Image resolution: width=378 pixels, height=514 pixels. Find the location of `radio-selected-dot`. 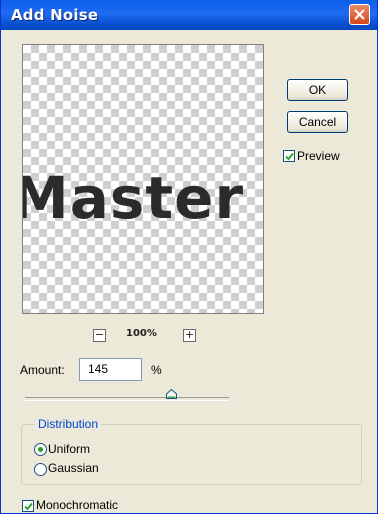

radio-selected-dot is located at coordinates (40, 449).